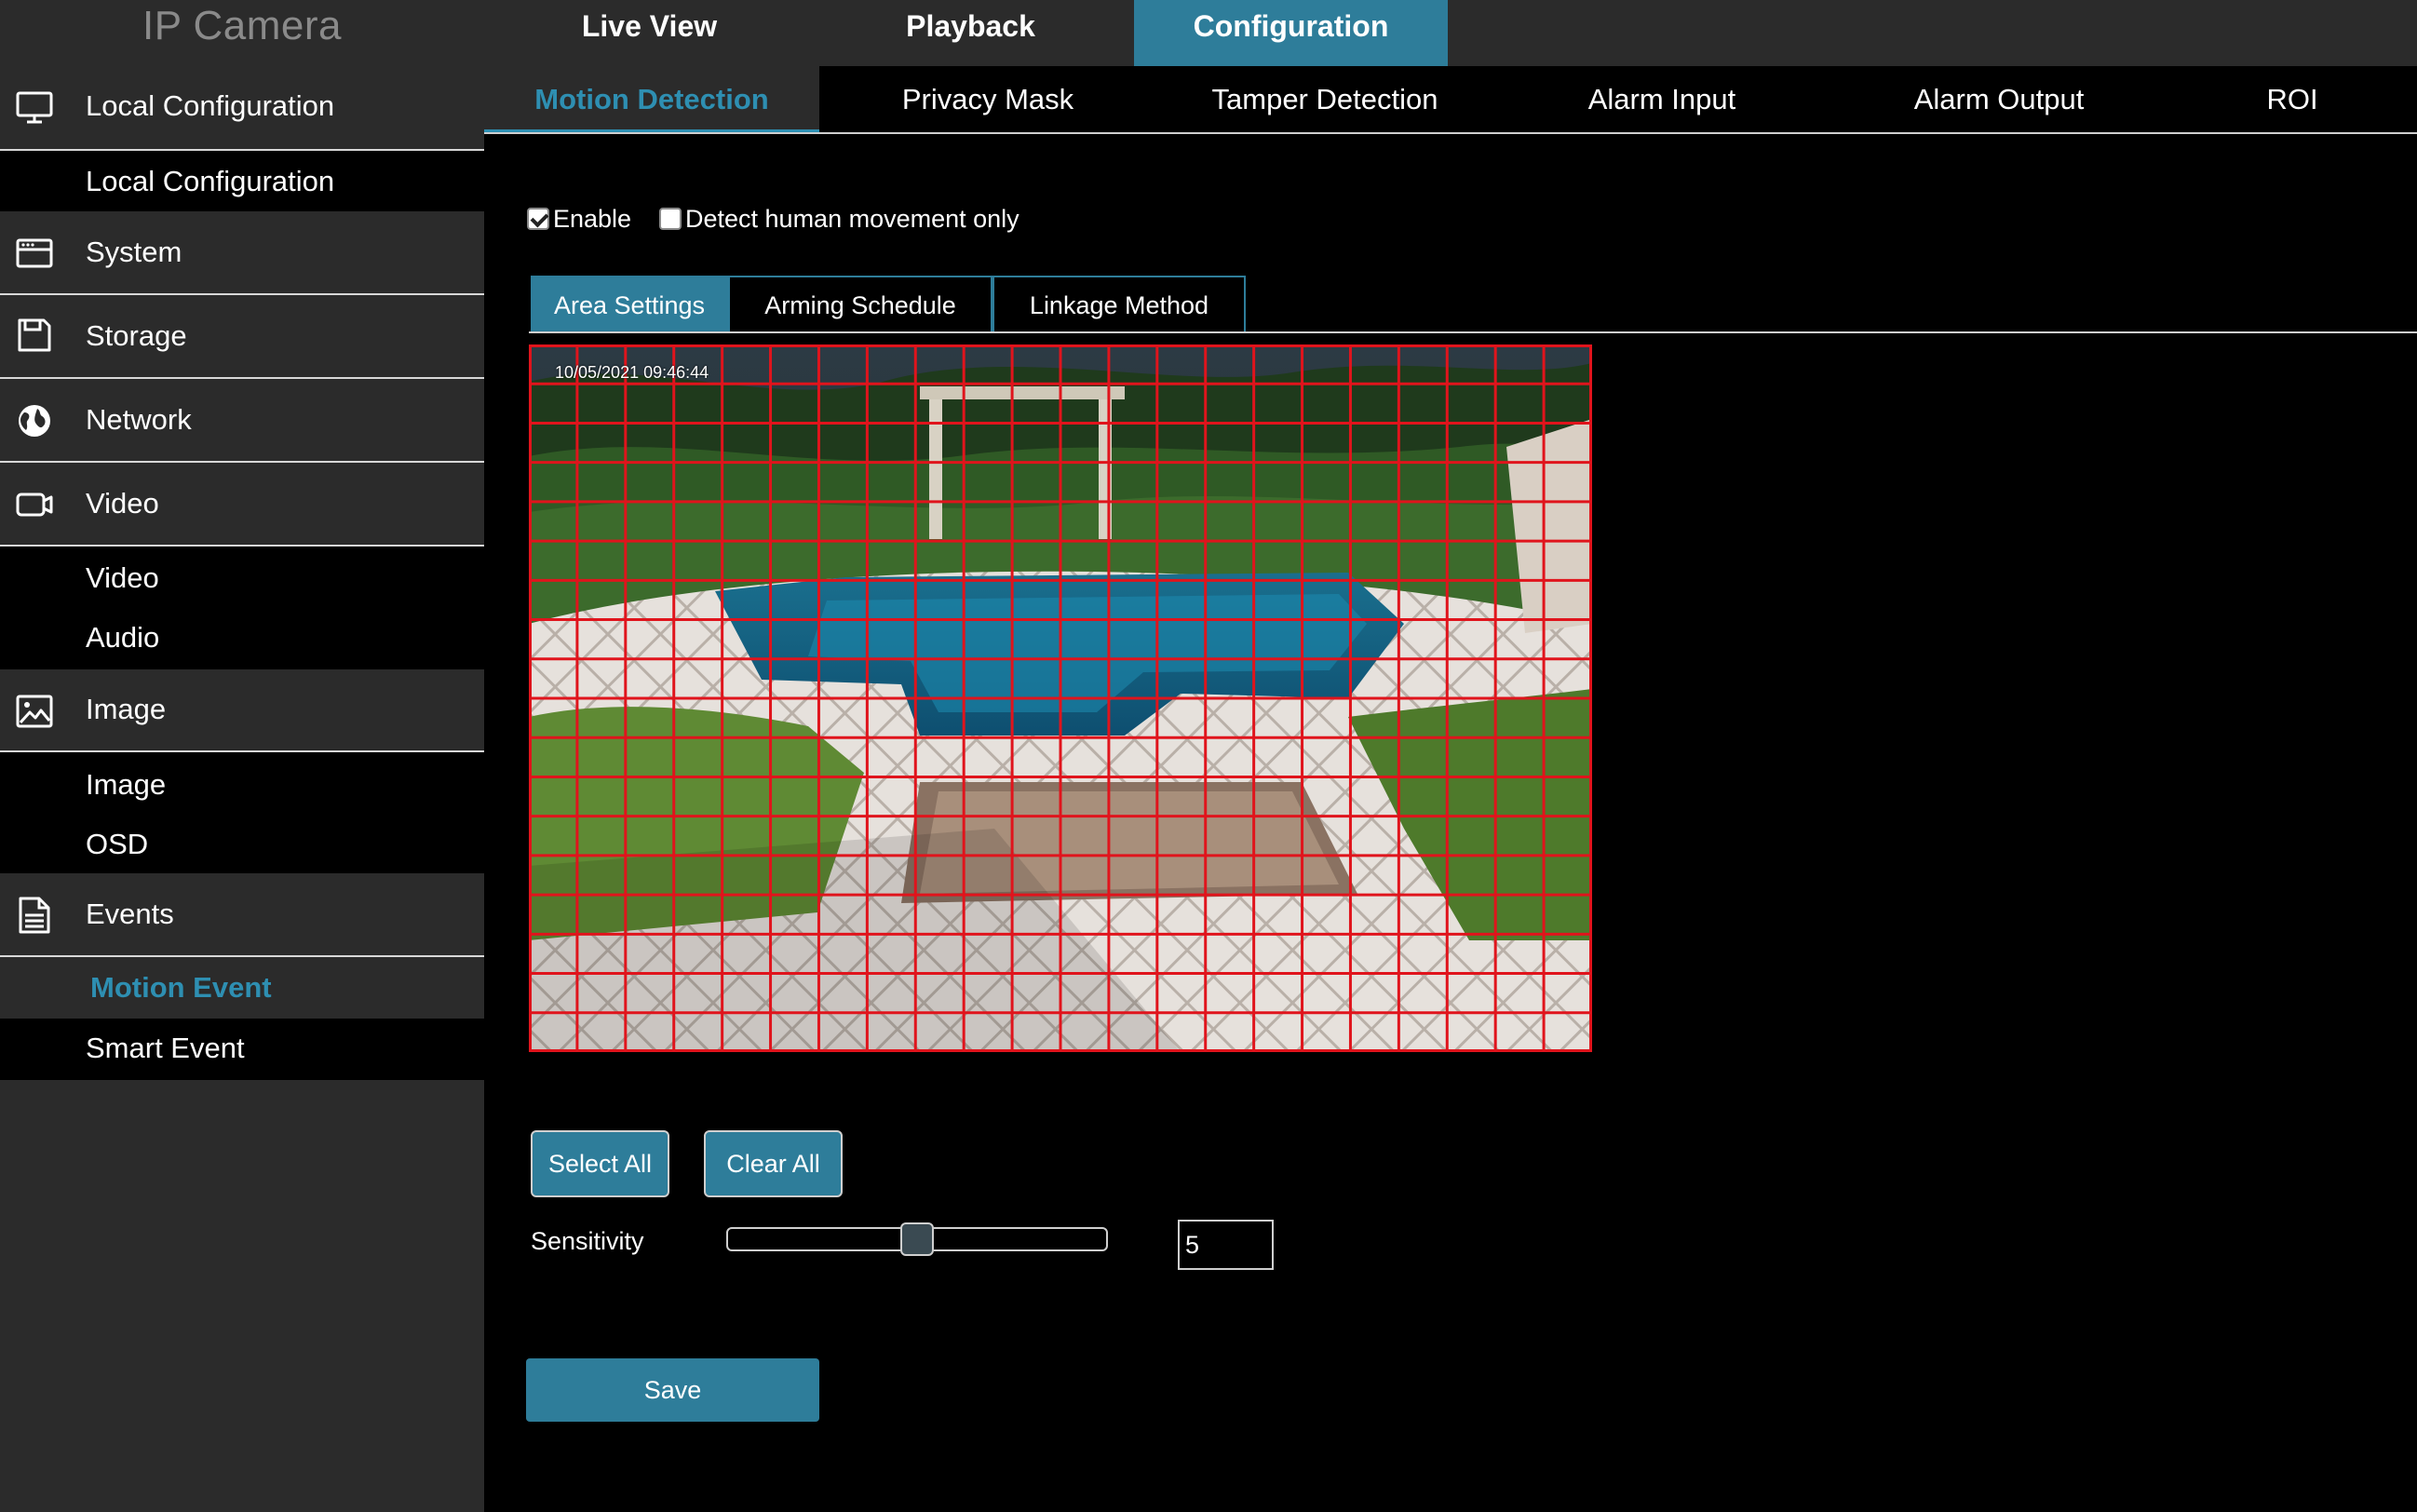  Describe the element at coordinates (166, 1048) in the screenshot. I see `sidebar-item-label: Smart Event` at that location.